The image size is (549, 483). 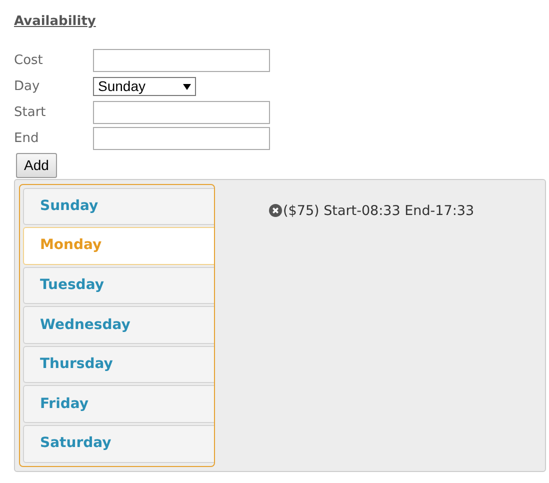 I want to click on day-tab: Wednesday, so click(x=118, y=325).